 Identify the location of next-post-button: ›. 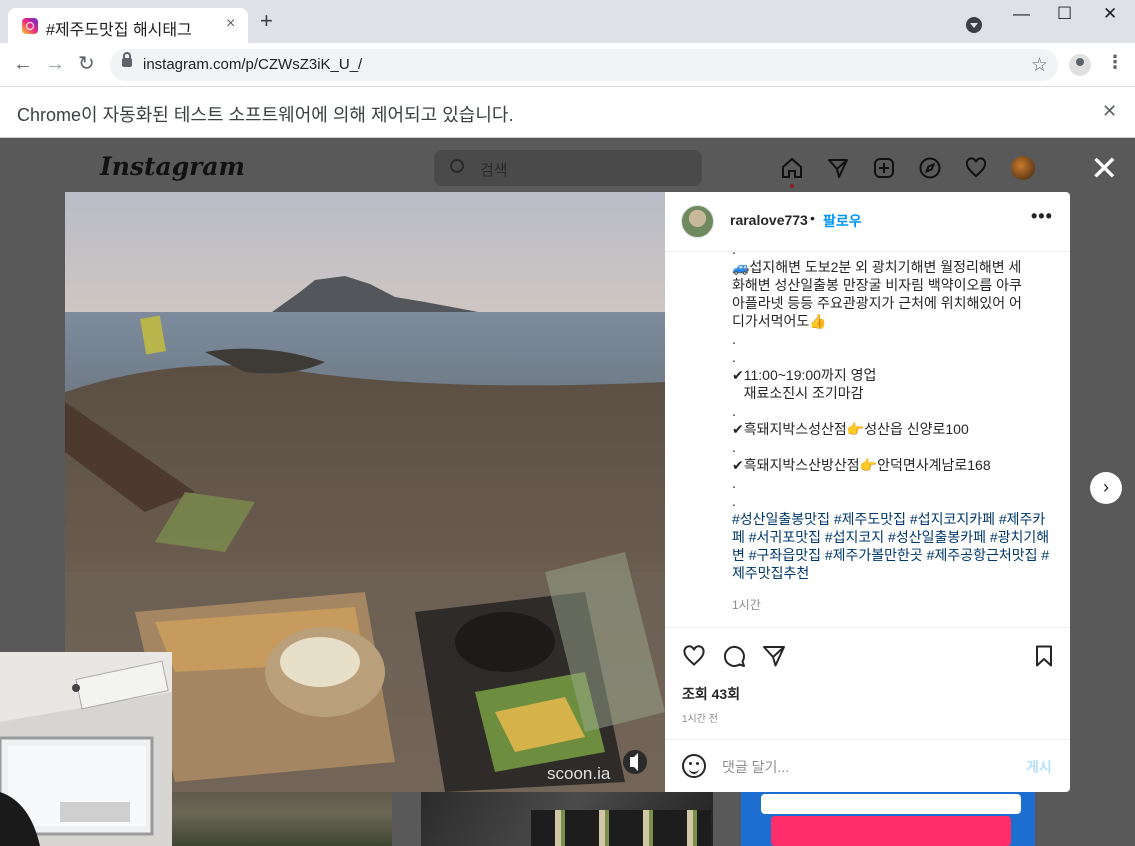
(1106, 488).